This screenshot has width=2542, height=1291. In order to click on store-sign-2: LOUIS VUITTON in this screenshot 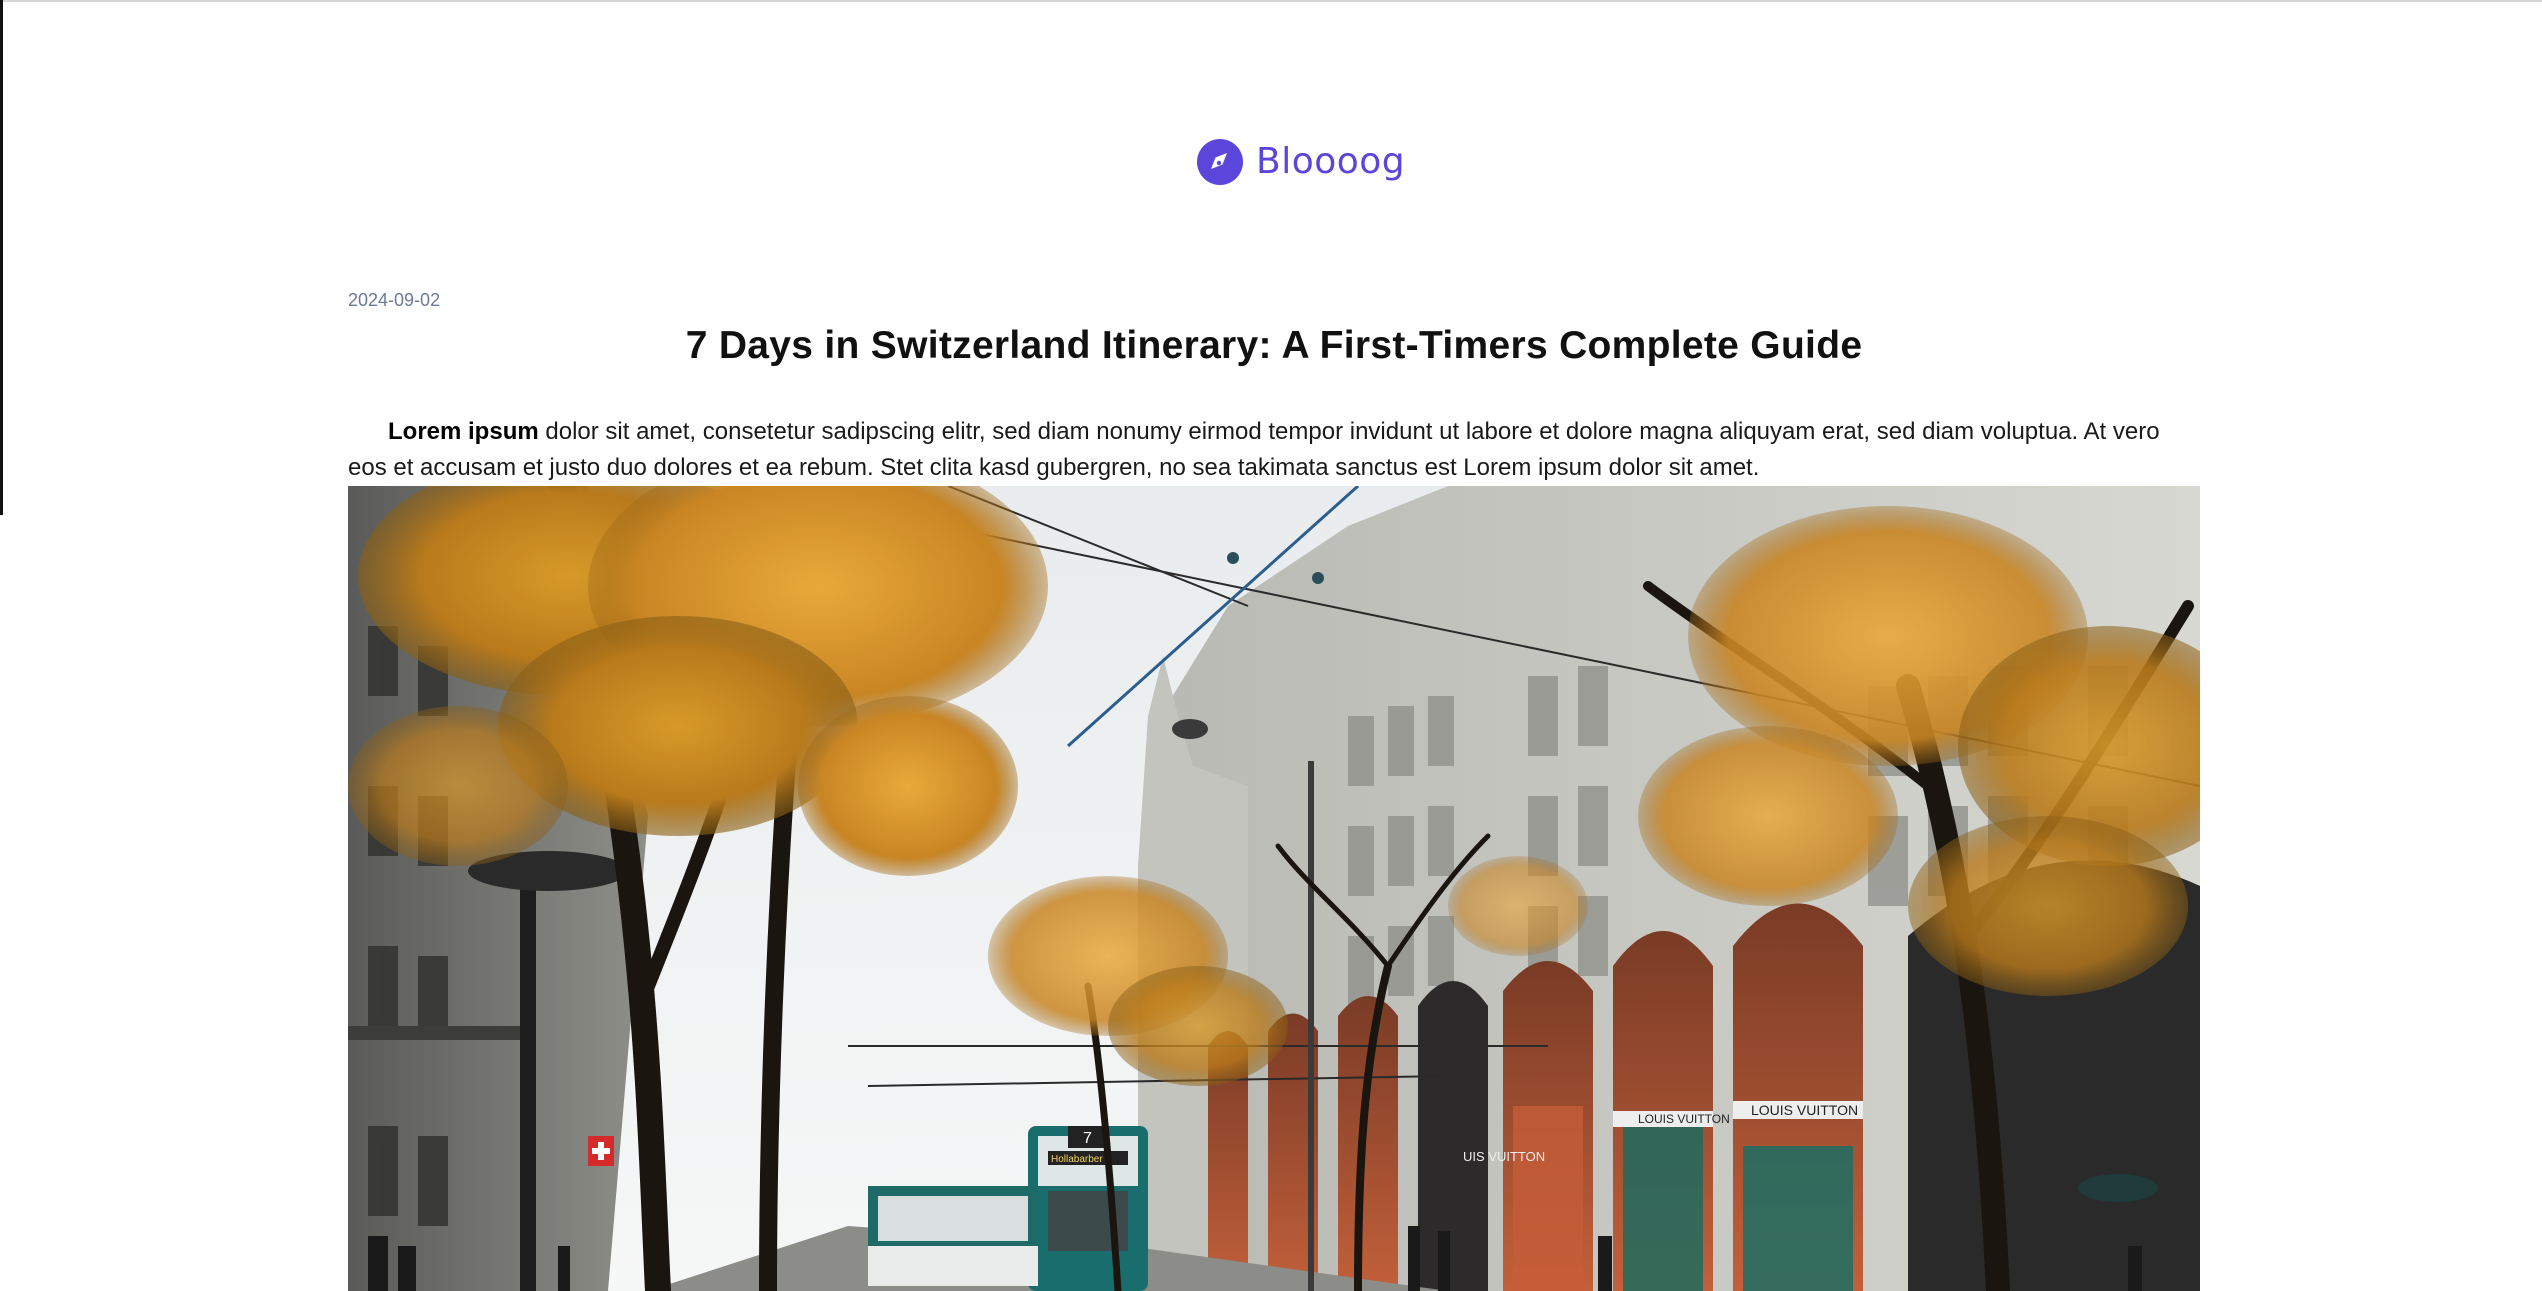, I will do `click(1804, 1110)`.